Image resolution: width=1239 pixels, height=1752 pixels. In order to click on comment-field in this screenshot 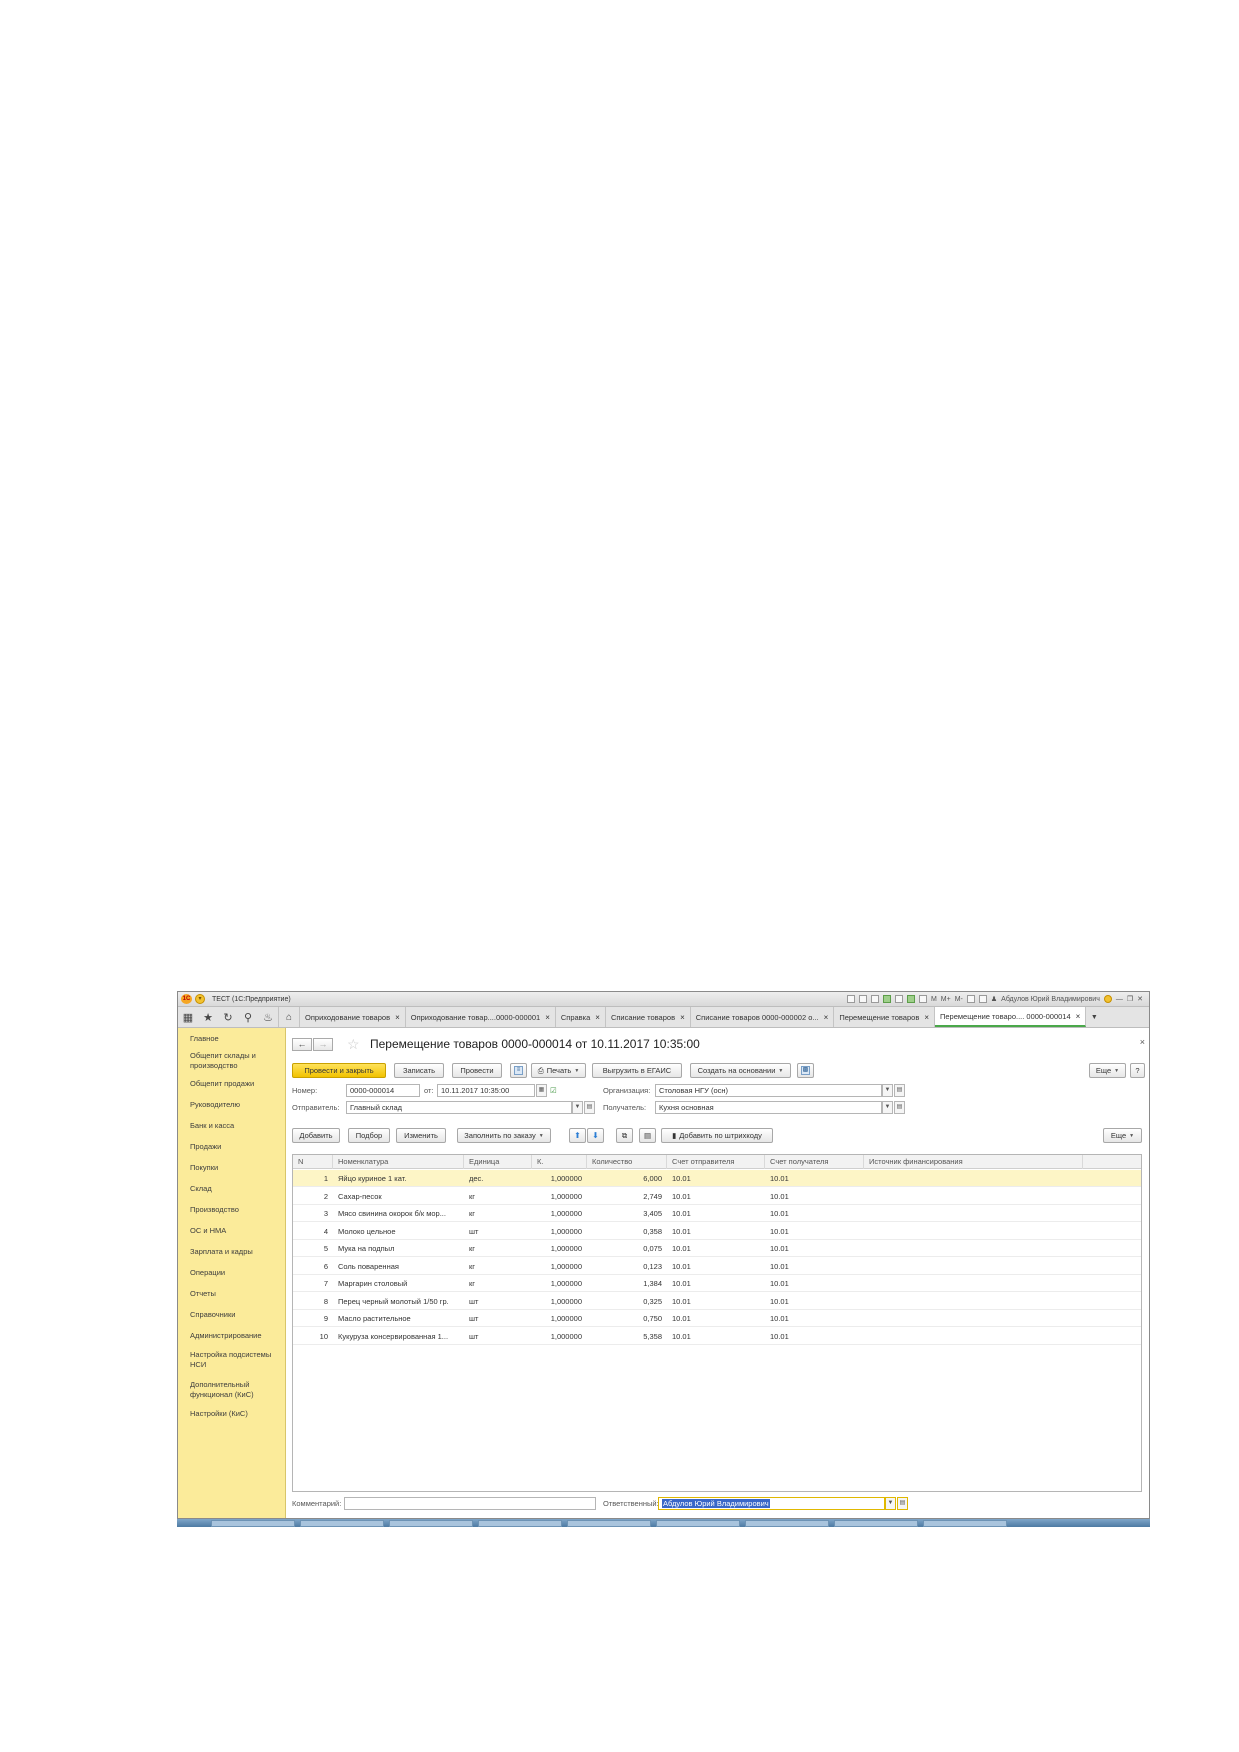, I will do `click(470, 1503)`.